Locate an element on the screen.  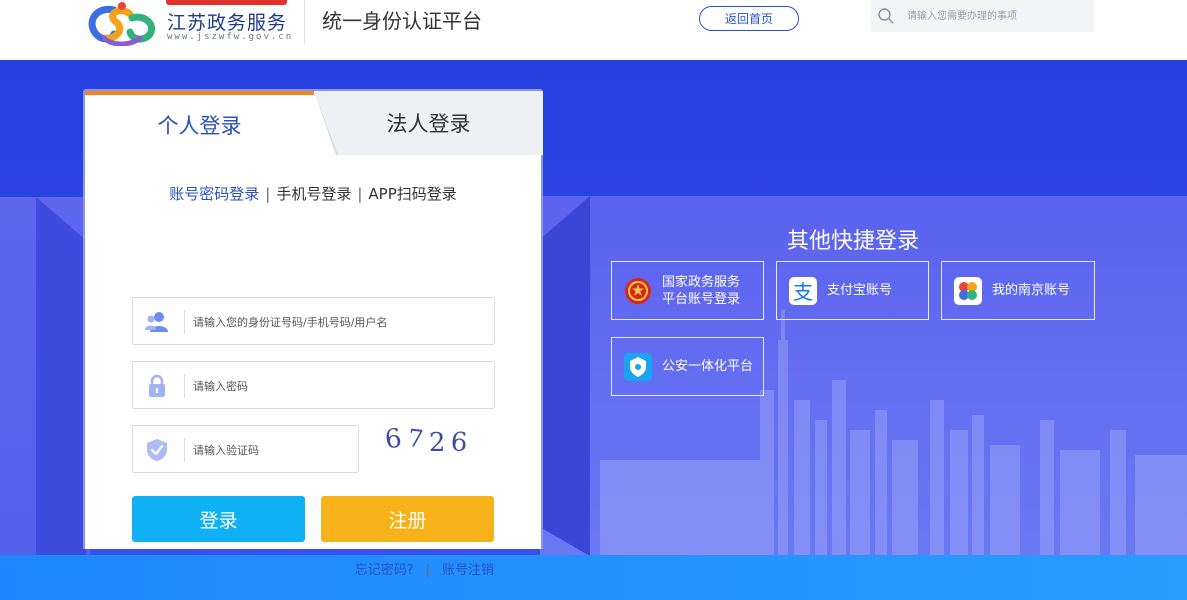
method-phone: 手机号登录 is located at coordinates (313, 194).